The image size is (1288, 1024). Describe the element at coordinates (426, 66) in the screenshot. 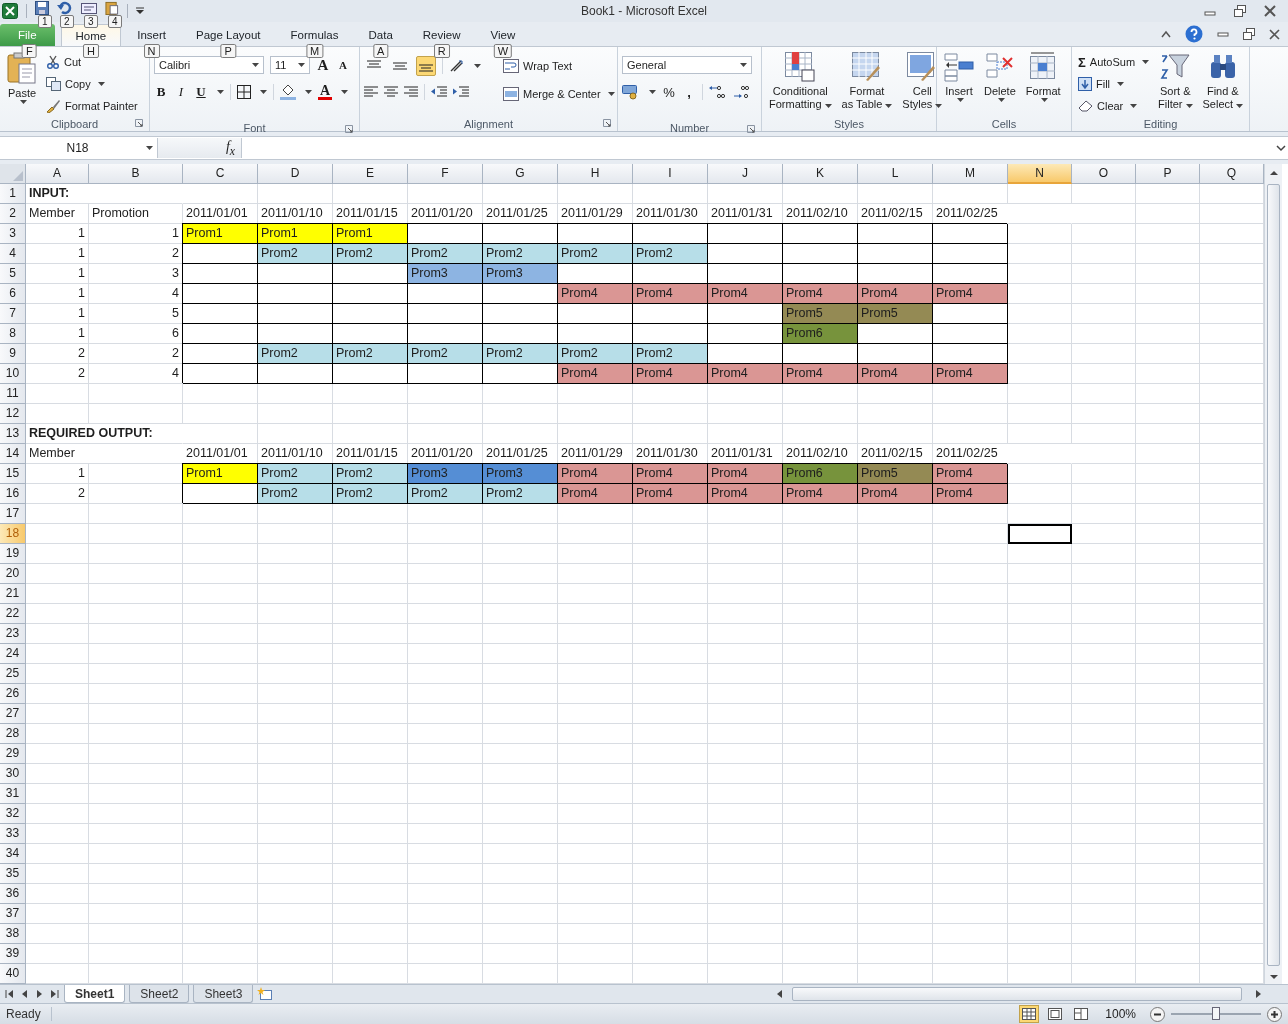

I see `vertical-align-button` at that location.